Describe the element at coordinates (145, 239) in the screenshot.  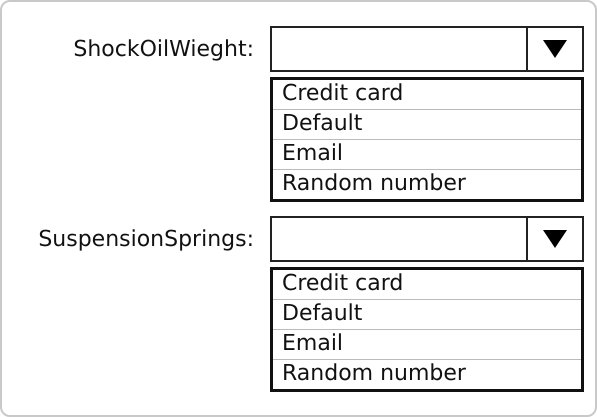
I see `field-label: SuspensionSprings:` at that location.